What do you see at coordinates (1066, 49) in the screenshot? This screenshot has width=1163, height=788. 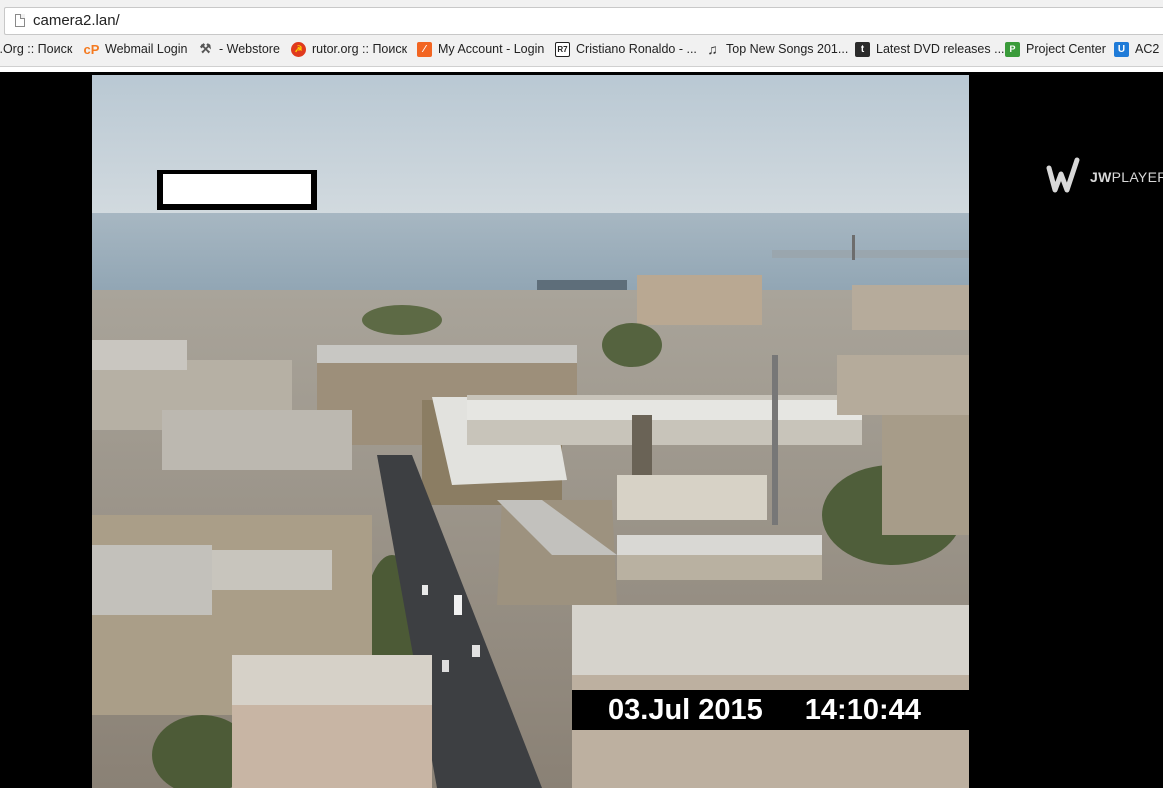 I see `bookmark-label: Project Center` at bounding box center [1066, 49].